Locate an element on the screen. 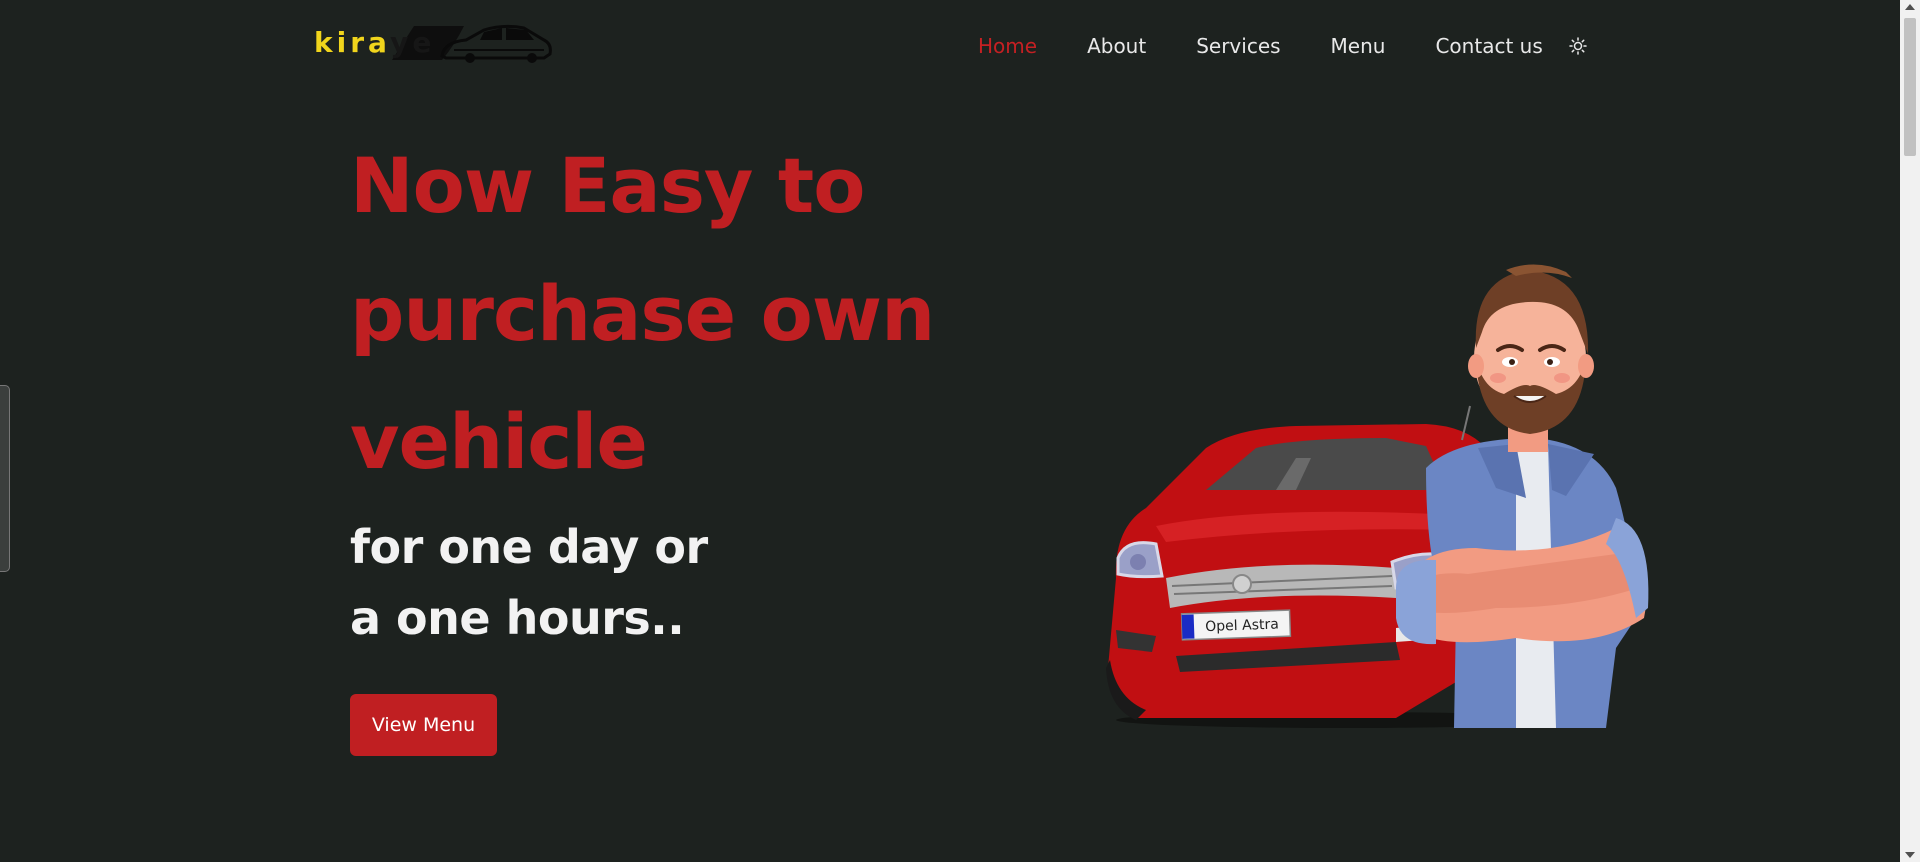  main-nav: Home About Services Menu Contact us is located at coordinates (1282, 46).